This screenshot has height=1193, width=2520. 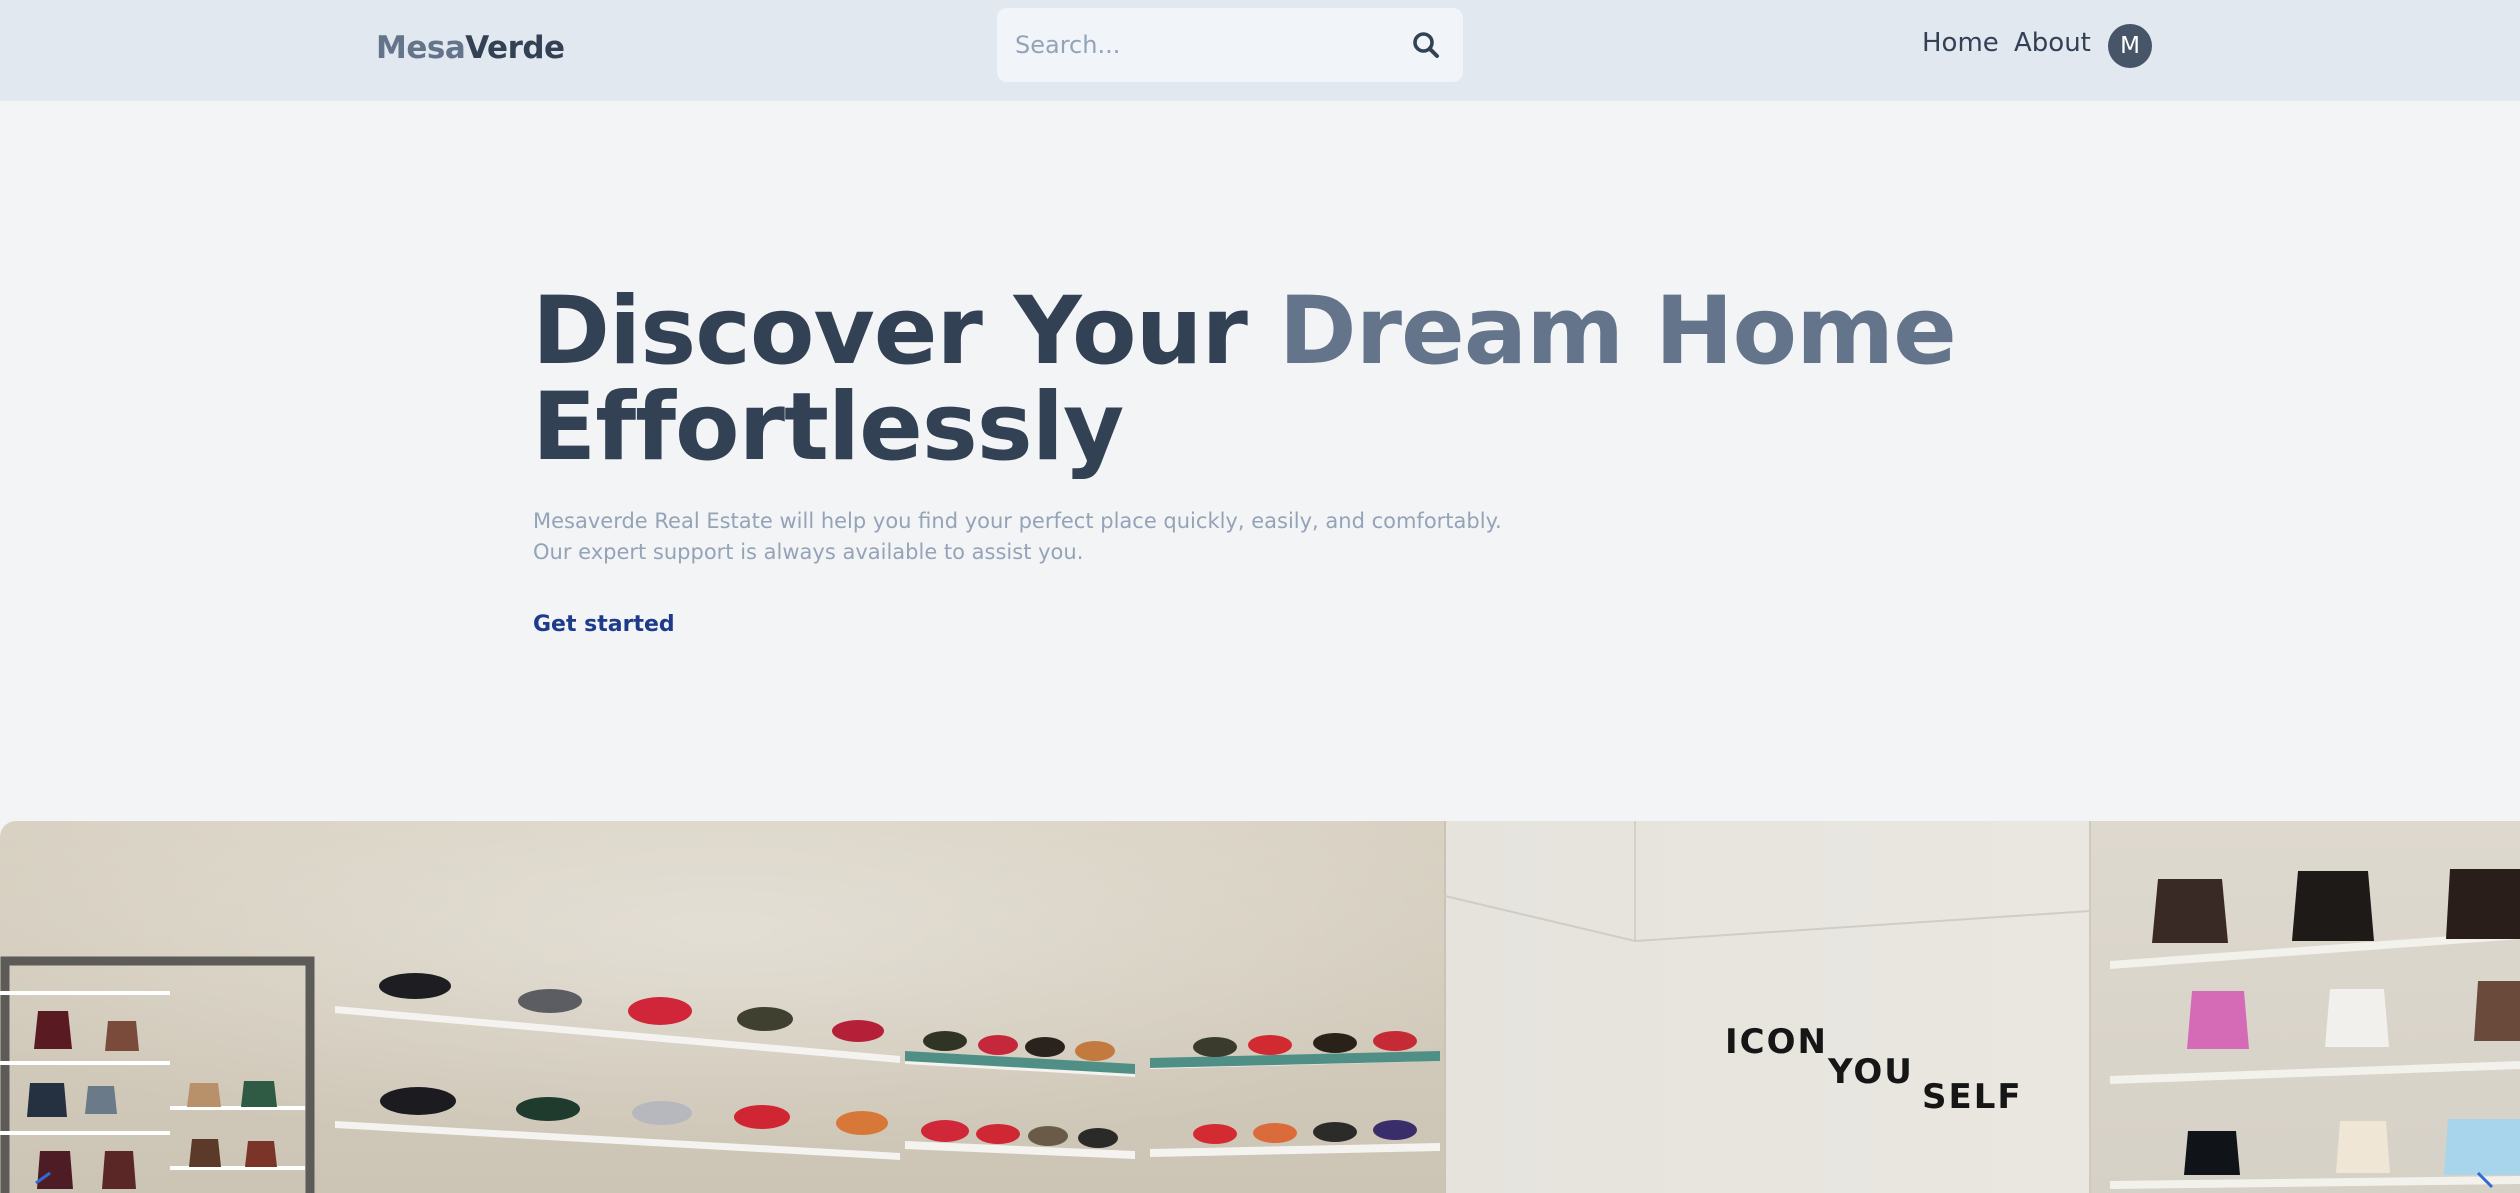 I want to click on avatar-initial: M, so click(x=2130, y=46).